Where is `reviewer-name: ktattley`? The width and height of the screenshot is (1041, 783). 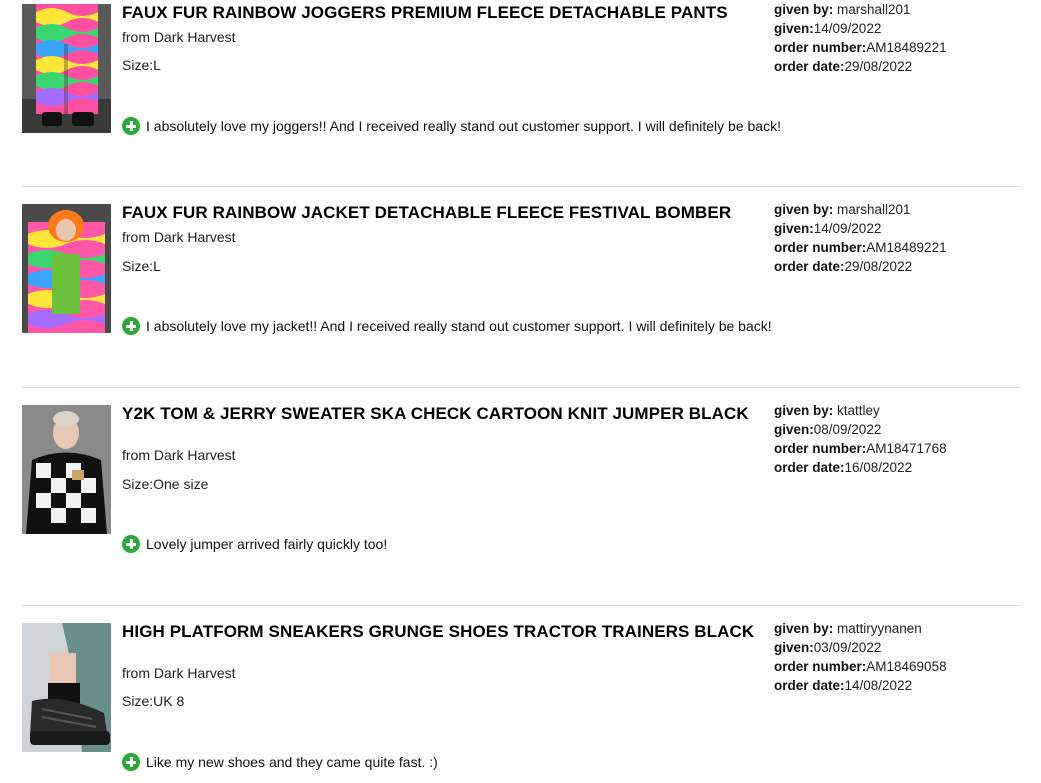
reviewer-name: ktattley is located at coordinates (856, 410).